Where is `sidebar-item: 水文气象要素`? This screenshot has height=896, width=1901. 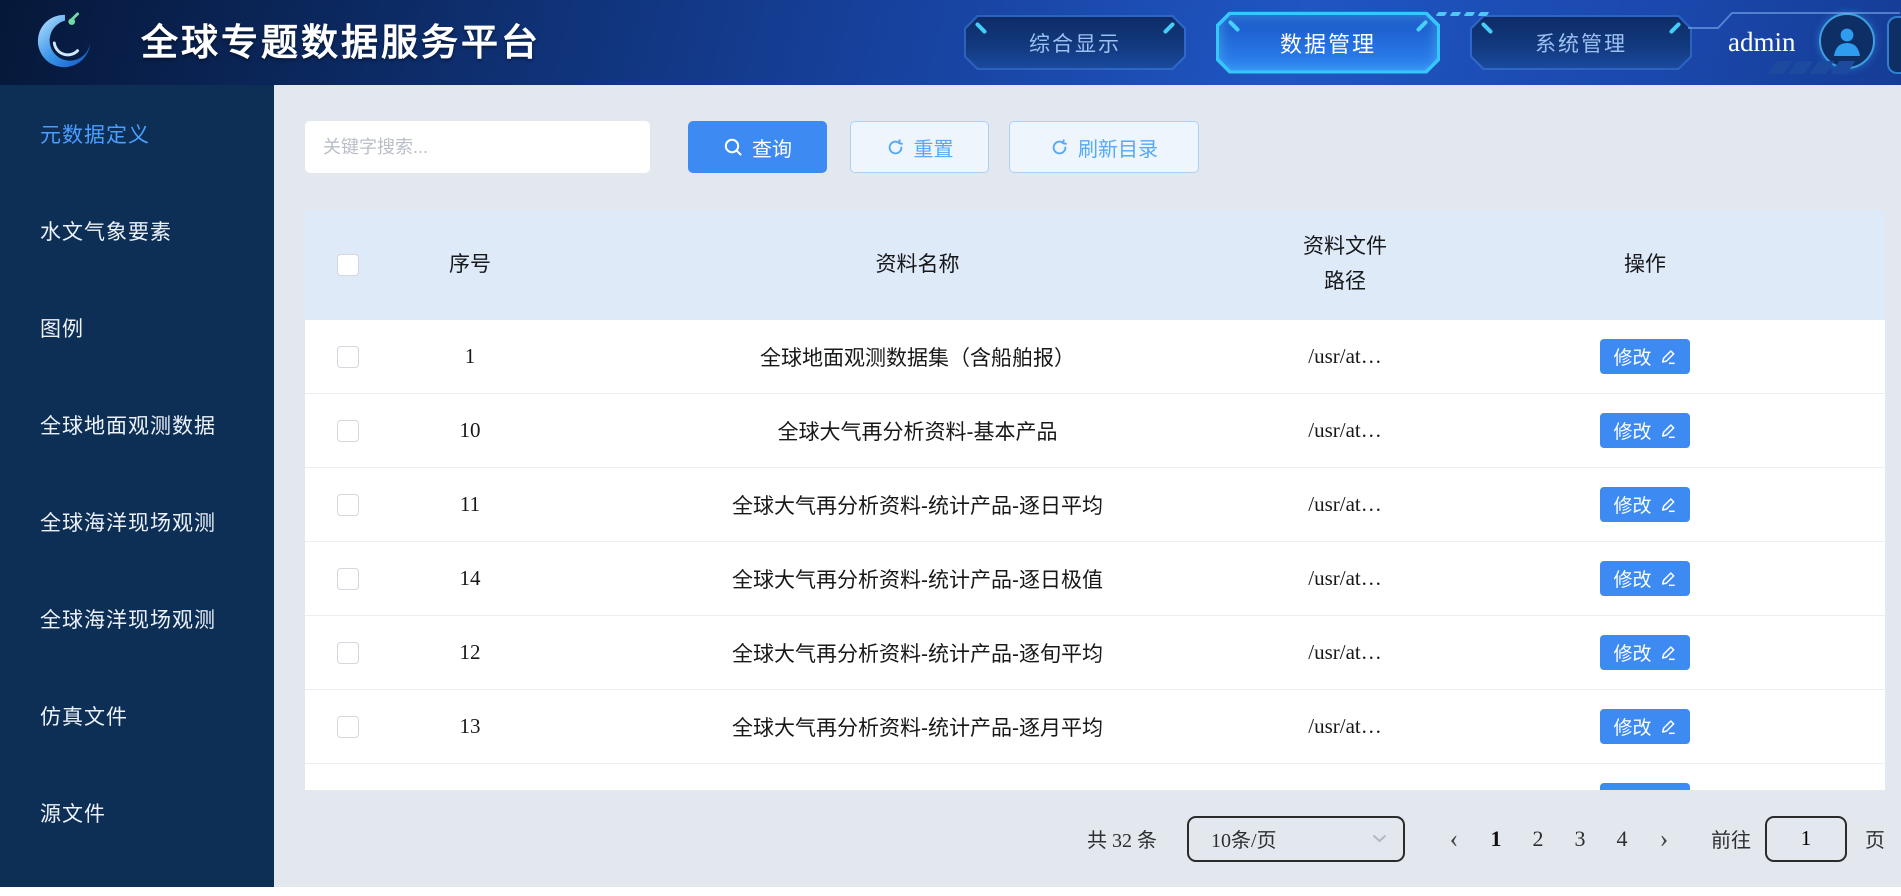 sidebar-item: 水文气象要素 is located at coordinates (137, 230).